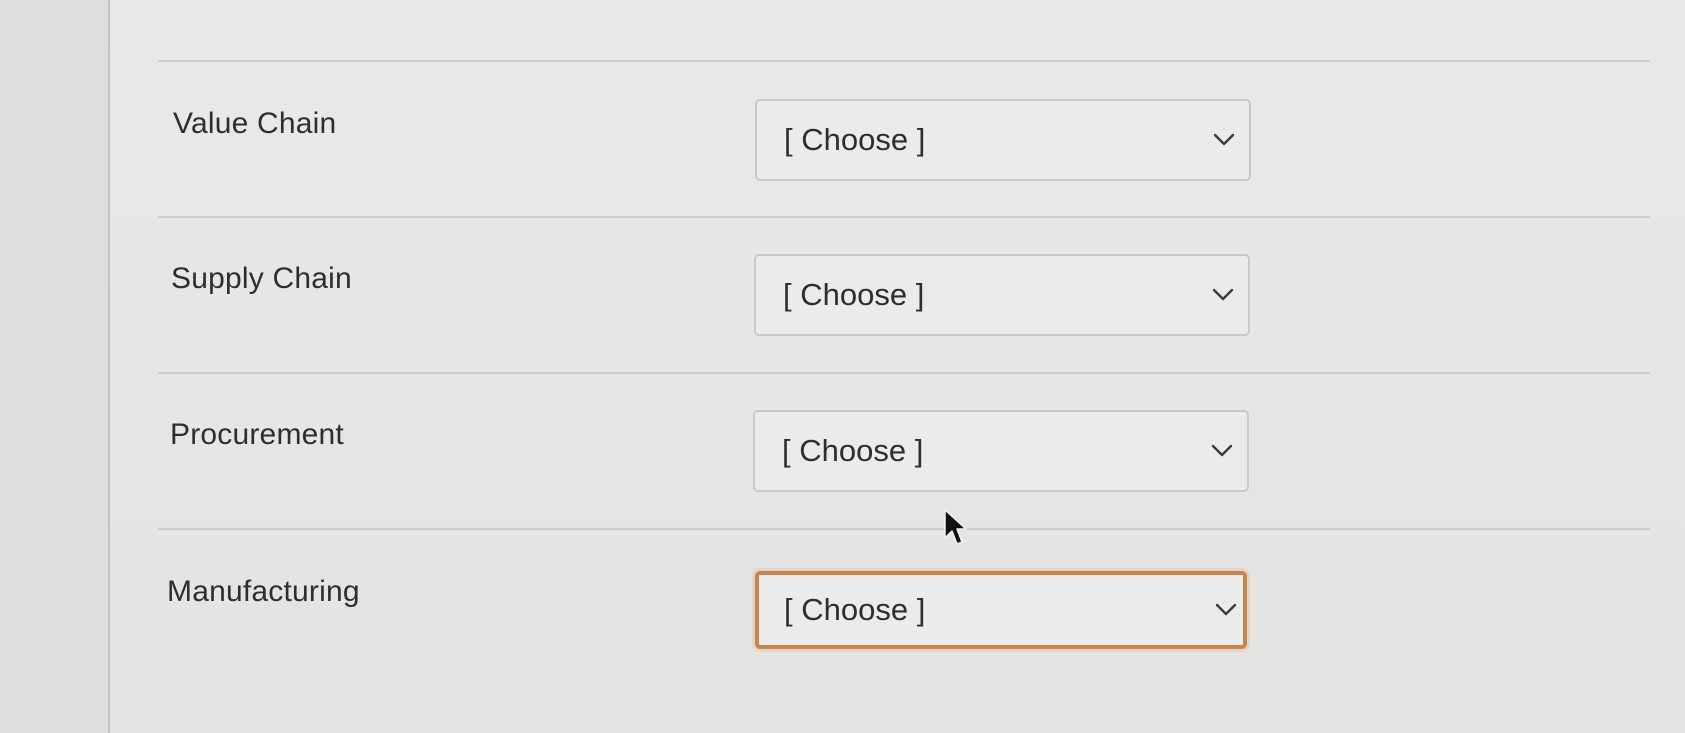 The image size is (1685, 733). Describe the element at coordinates (263, 591) in the screenshot. I see `row-label-manufacturing: Manufacturing` at that location.